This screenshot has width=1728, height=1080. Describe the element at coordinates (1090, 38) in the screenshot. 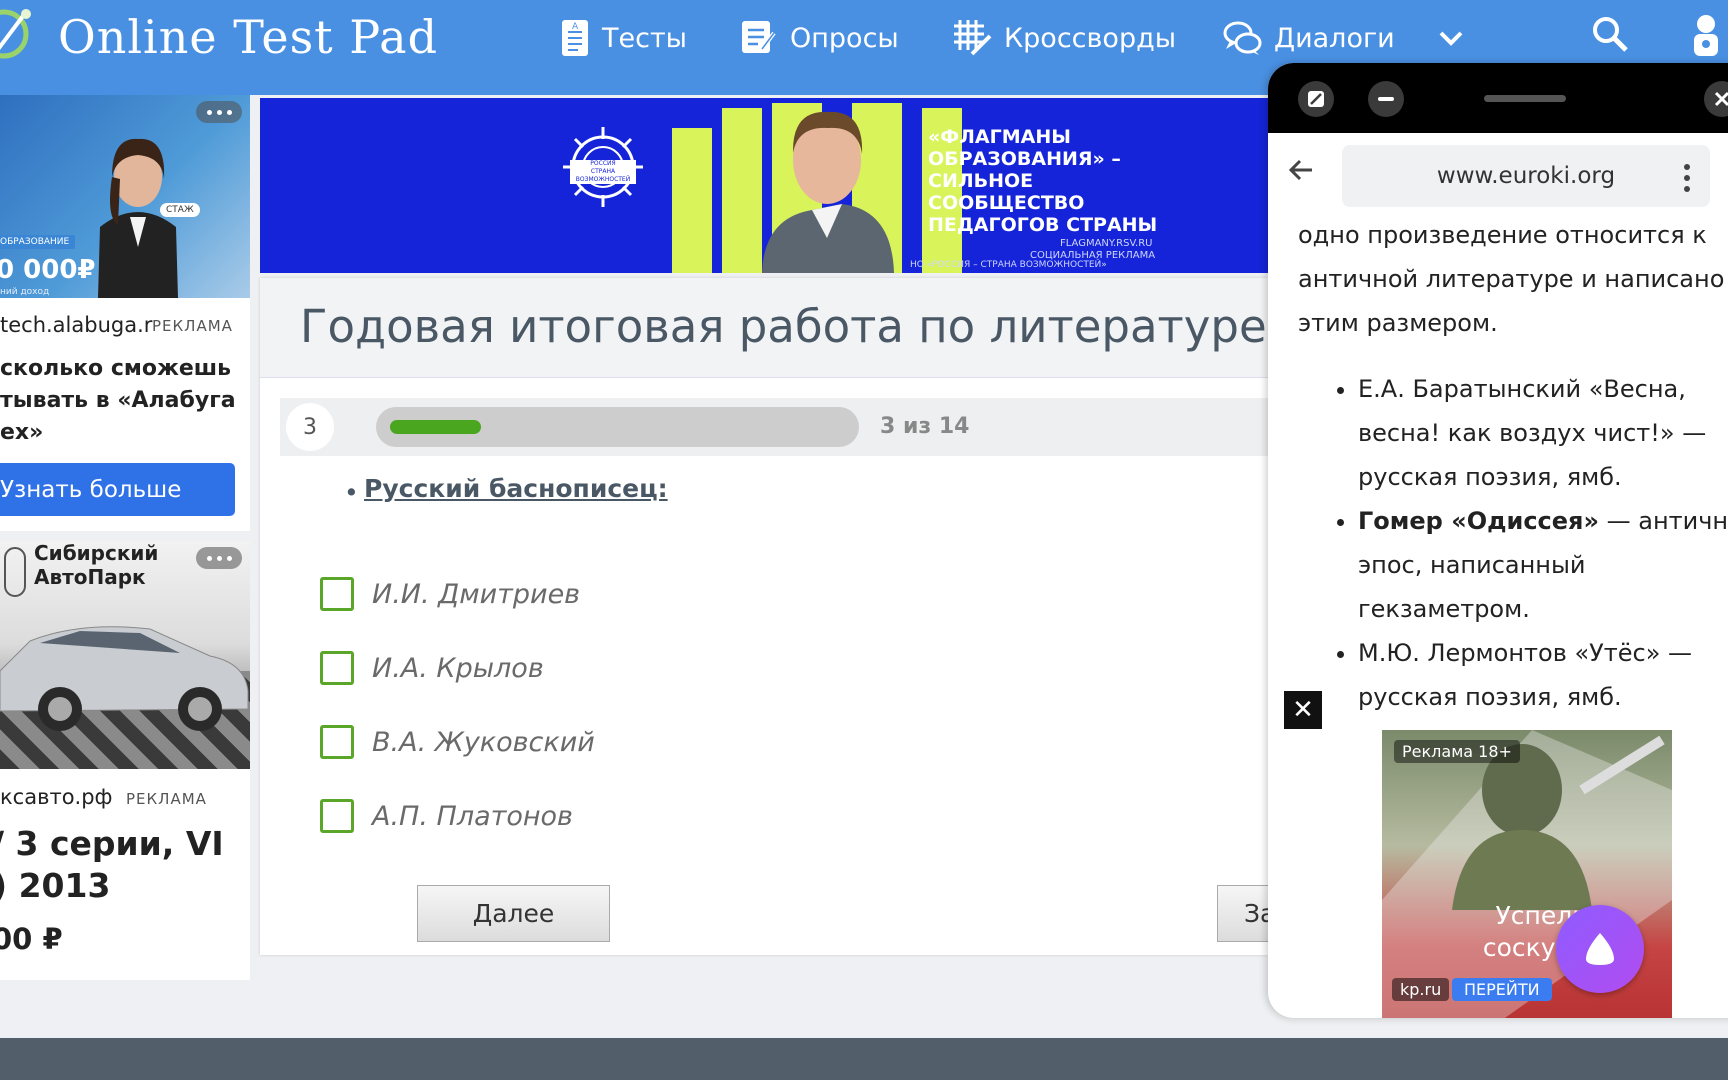

I see `nav-crosswords-label: Кроссворды` at that location.